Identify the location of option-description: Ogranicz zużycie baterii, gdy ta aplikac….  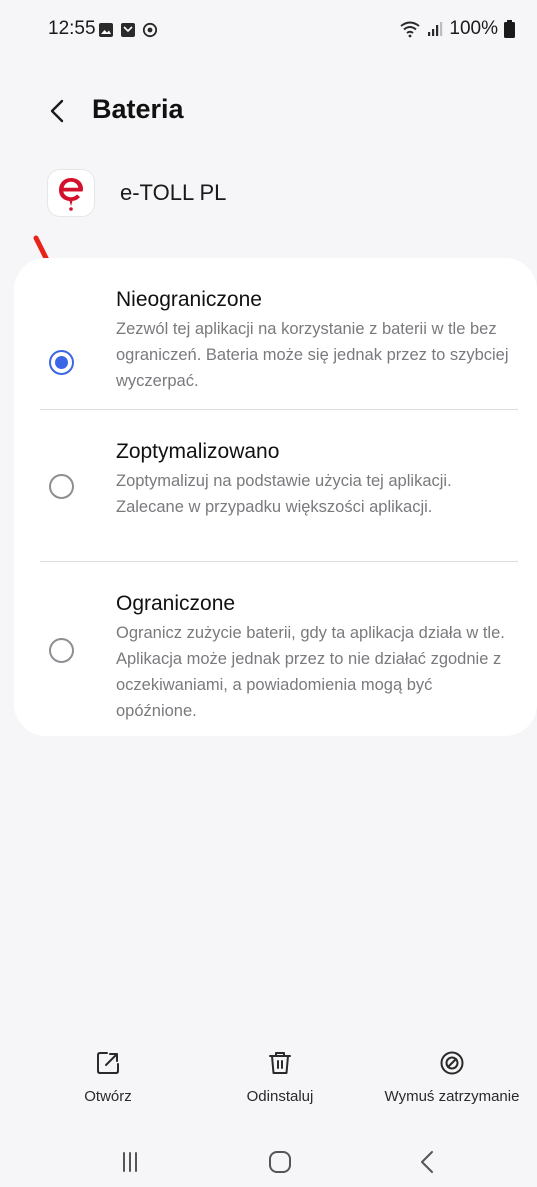
(310, 672).